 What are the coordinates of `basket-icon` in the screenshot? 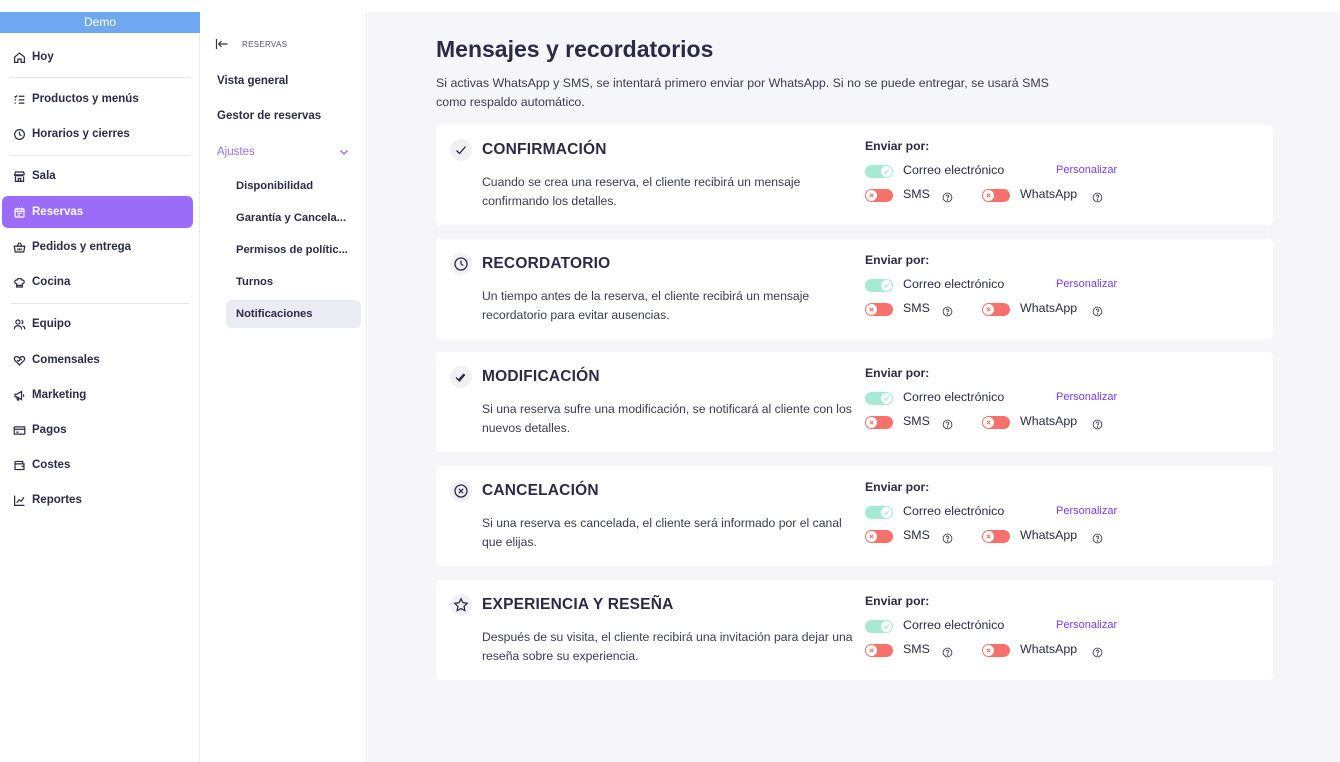 It's located at (19, 247).